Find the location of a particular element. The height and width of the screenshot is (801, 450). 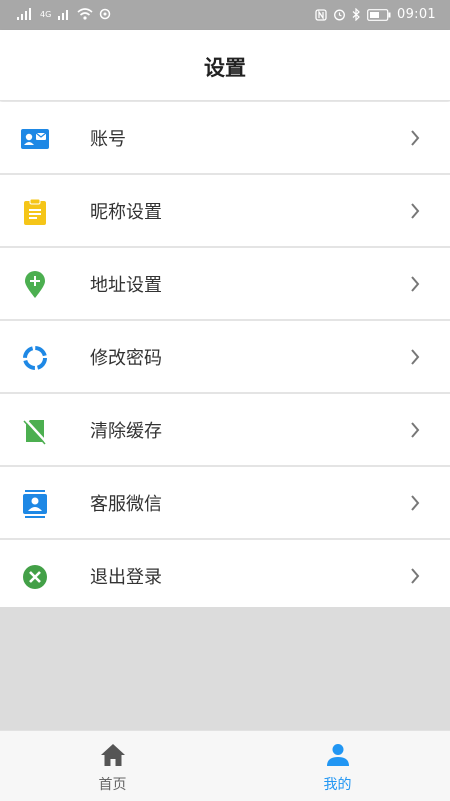

settings-item-nickname: 昵称设置 is located at coordinates (225, 211).